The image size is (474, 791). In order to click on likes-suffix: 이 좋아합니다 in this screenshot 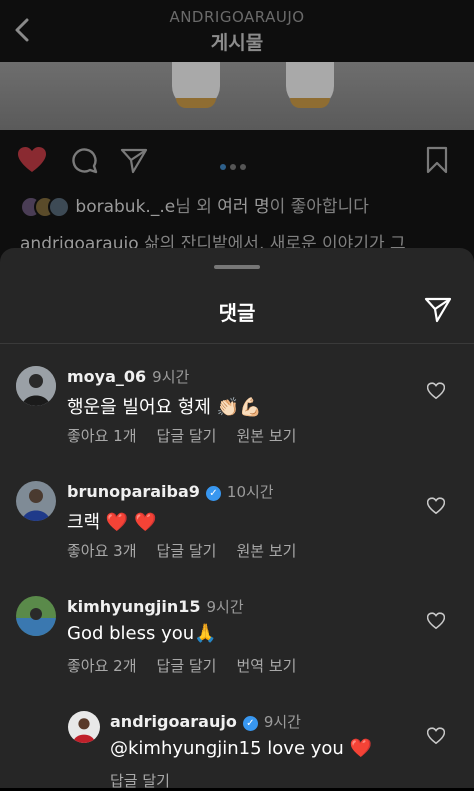, I will do `click(319, 207)`.